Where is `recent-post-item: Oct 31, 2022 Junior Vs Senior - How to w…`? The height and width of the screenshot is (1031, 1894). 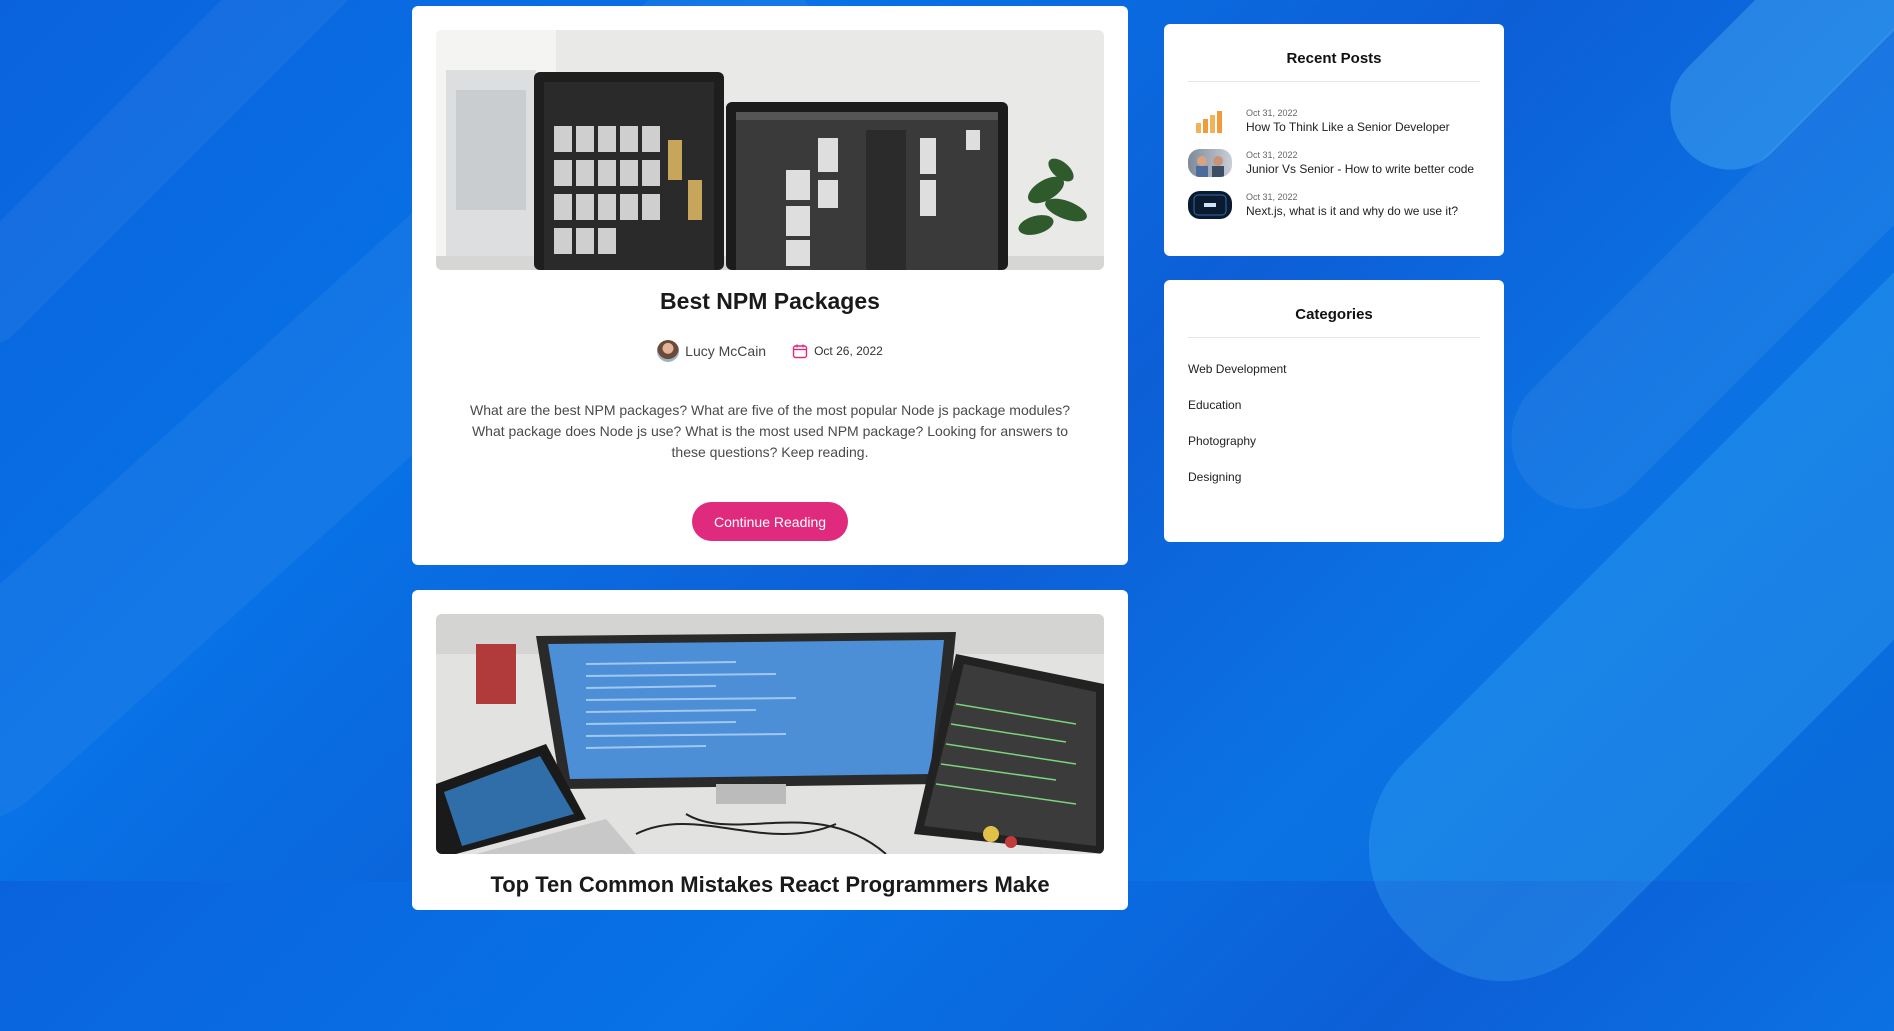 recent-post-item: Oct 31, 2022 Junior Vs Senior - How to w… is located at coordinates (1336, 163).